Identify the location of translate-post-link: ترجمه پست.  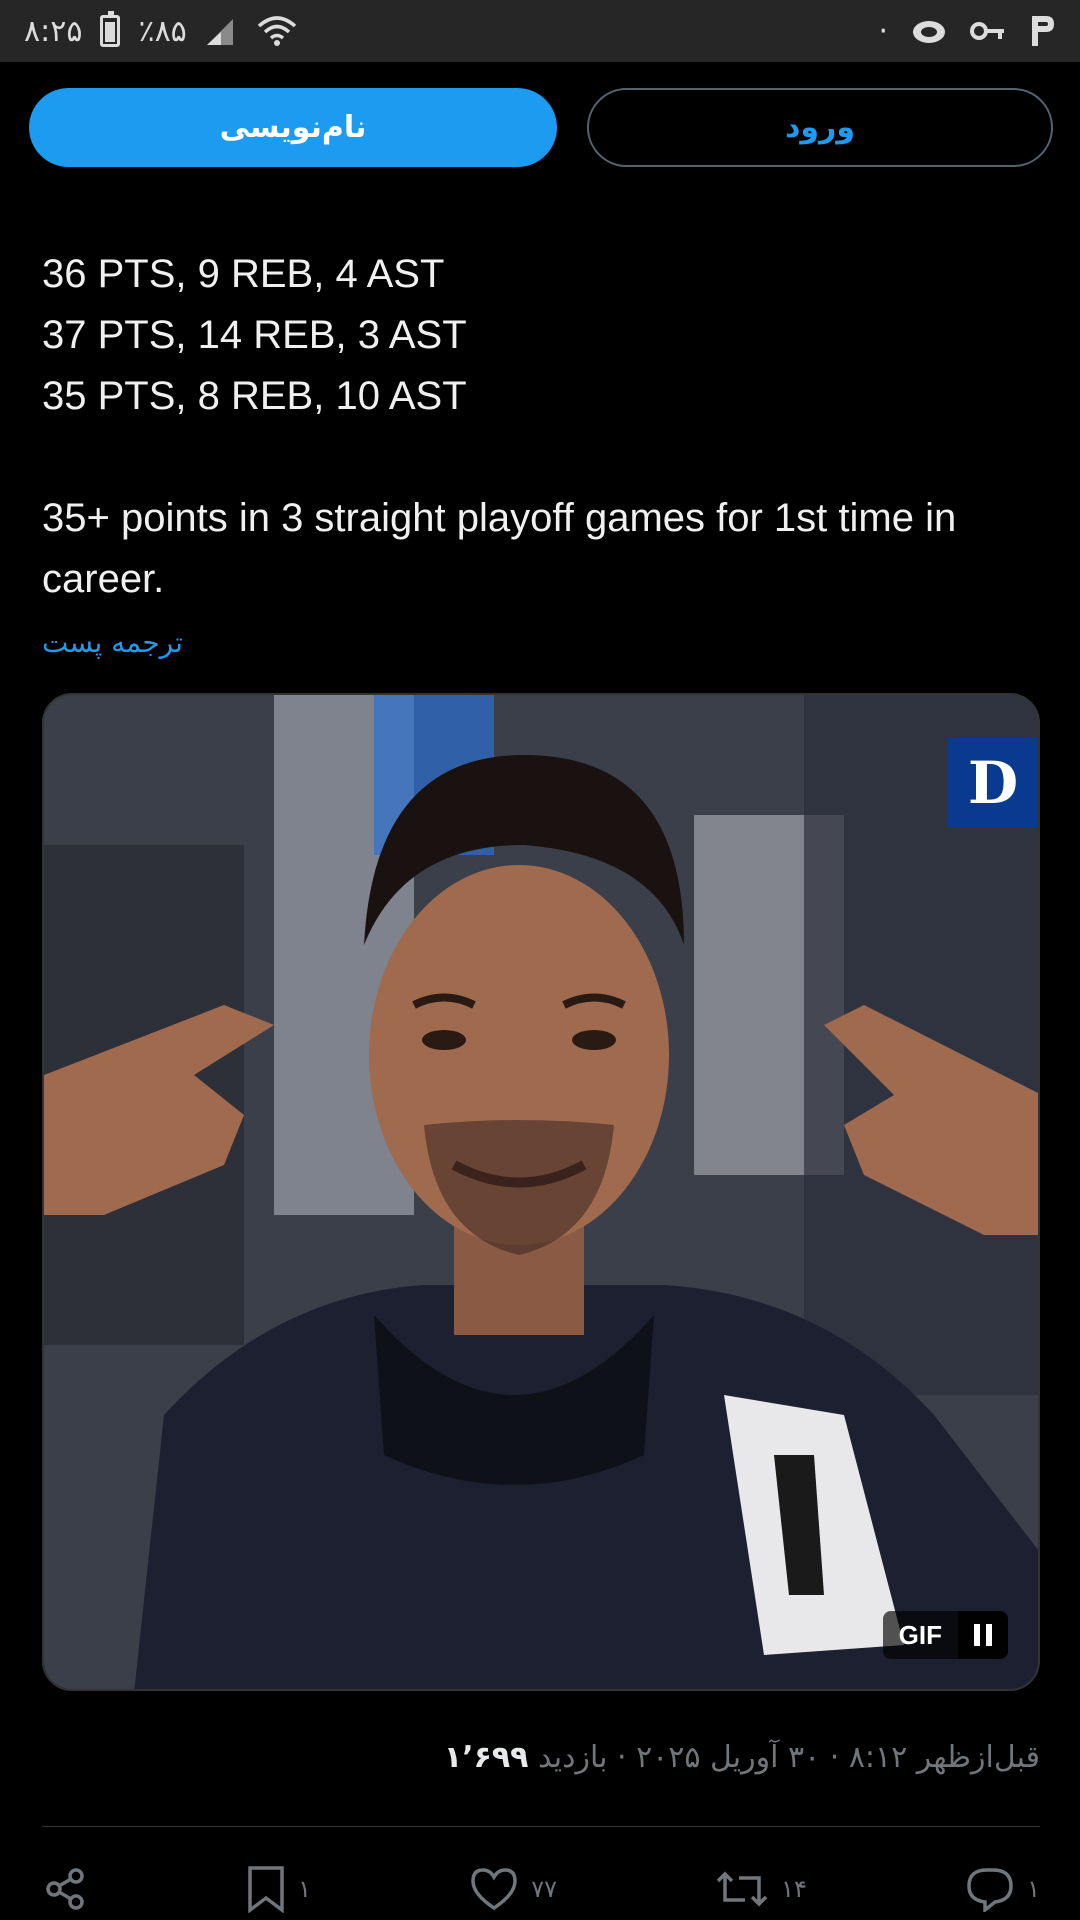
(112, 642).